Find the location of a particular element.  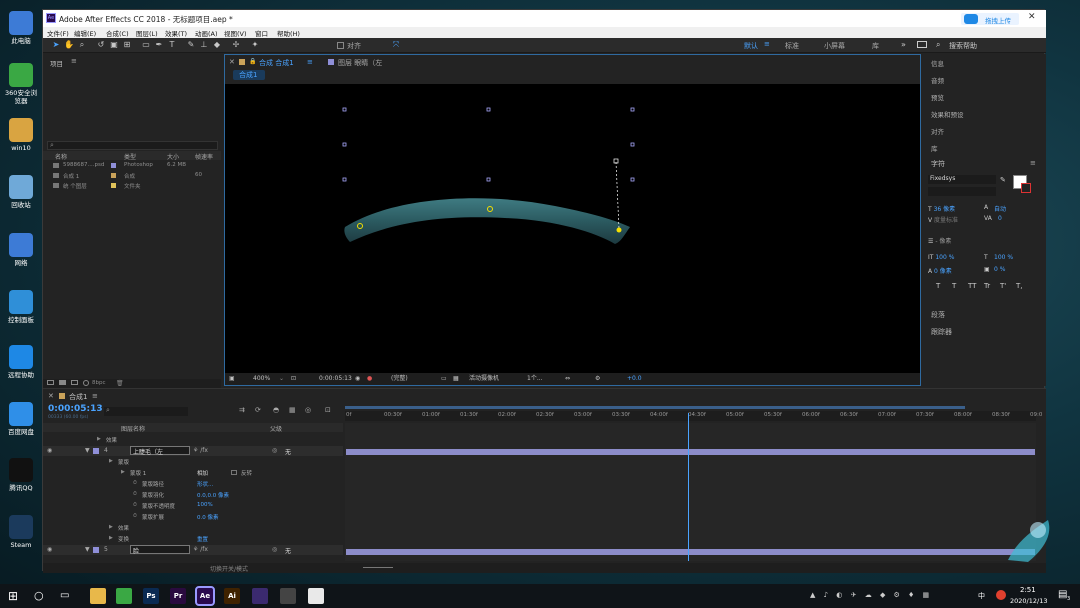

property-row: ⏱ 蒙版羽化 0.0,0.0 像素 is located at coordinates (193, 495).